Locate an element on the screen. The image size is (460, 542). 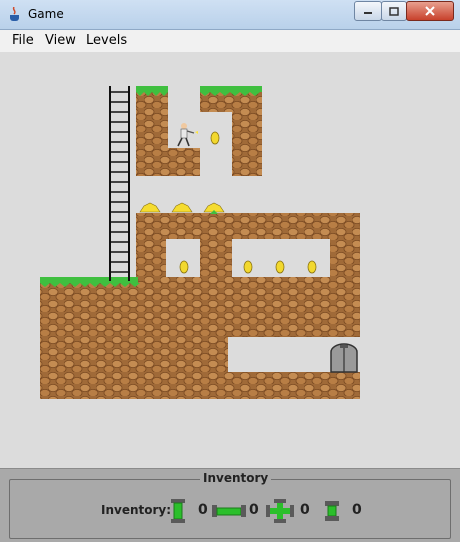
green-pipe-horizontal-icon is located at coordinates (229, 511).